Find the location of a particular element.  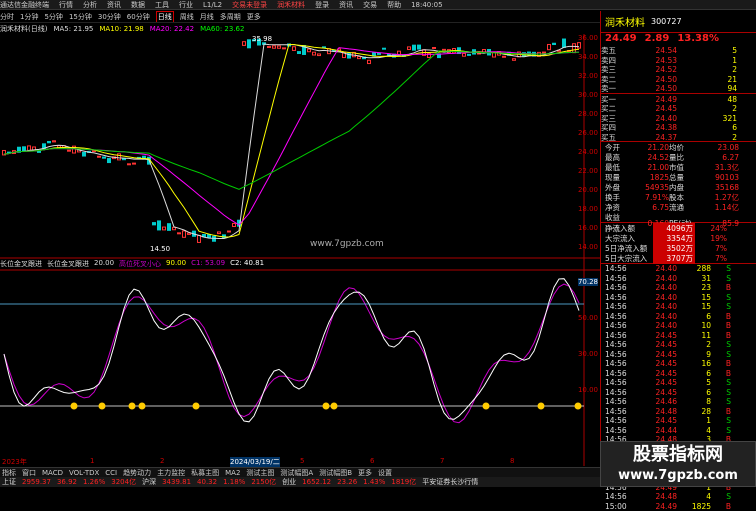

tick-price: 24.46 is located at coordinates (656, 401).